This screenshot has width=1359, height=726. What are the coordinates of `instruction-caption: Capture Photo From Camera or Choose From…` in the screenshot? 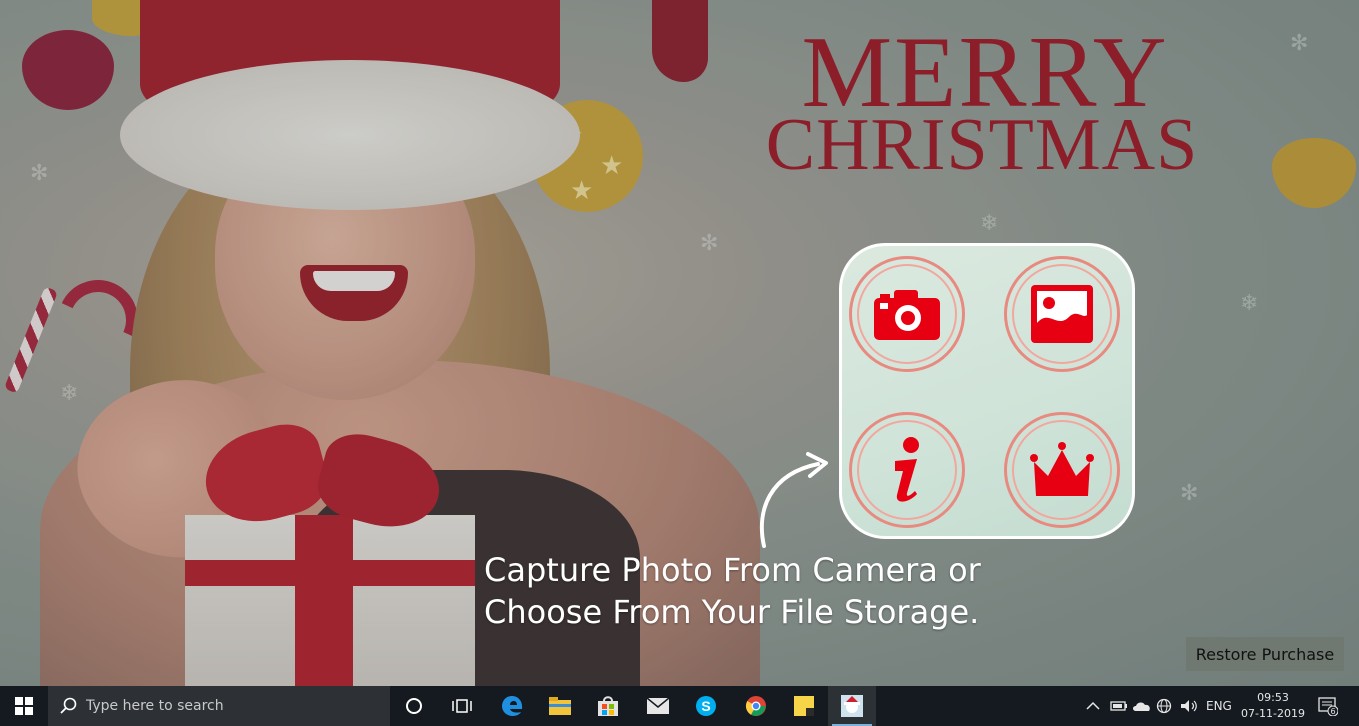 It's located at (784, 591).